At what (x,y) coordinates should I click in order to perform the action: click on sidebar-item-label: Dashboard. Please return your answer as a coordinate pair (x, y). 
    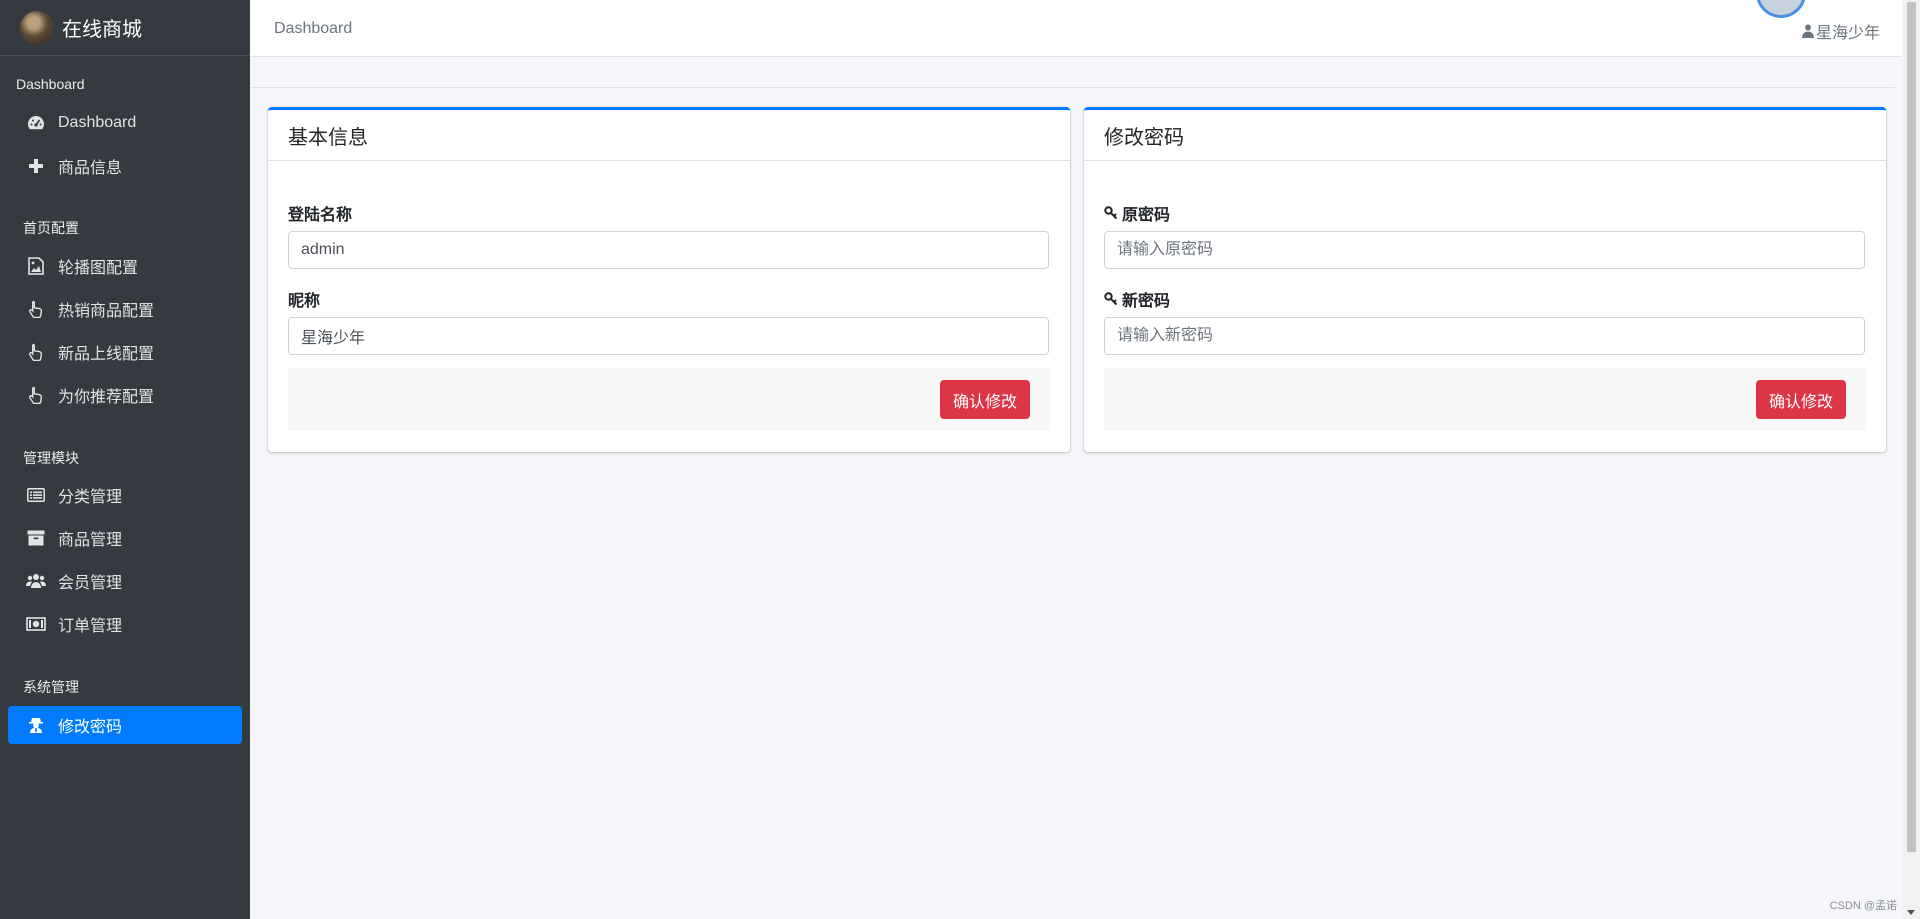
    Looking at the image, I should click on (97, 122).